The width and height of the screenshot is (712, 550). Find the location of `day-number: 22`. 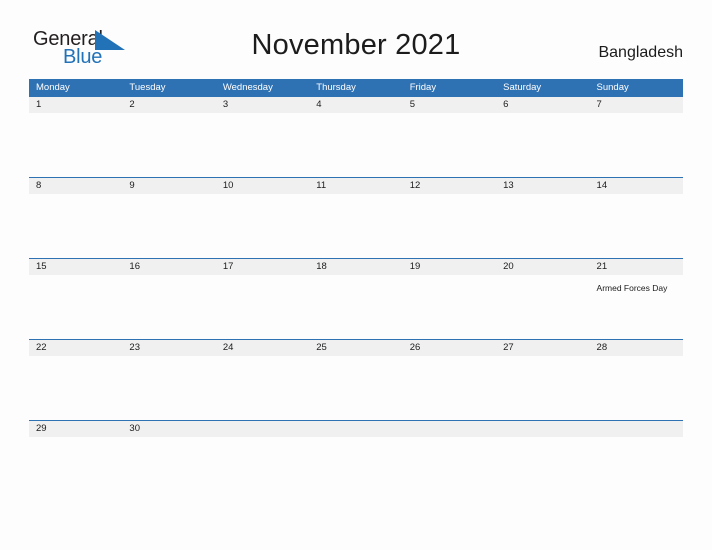

day-number: 22 is located at coordinates (41, 347).